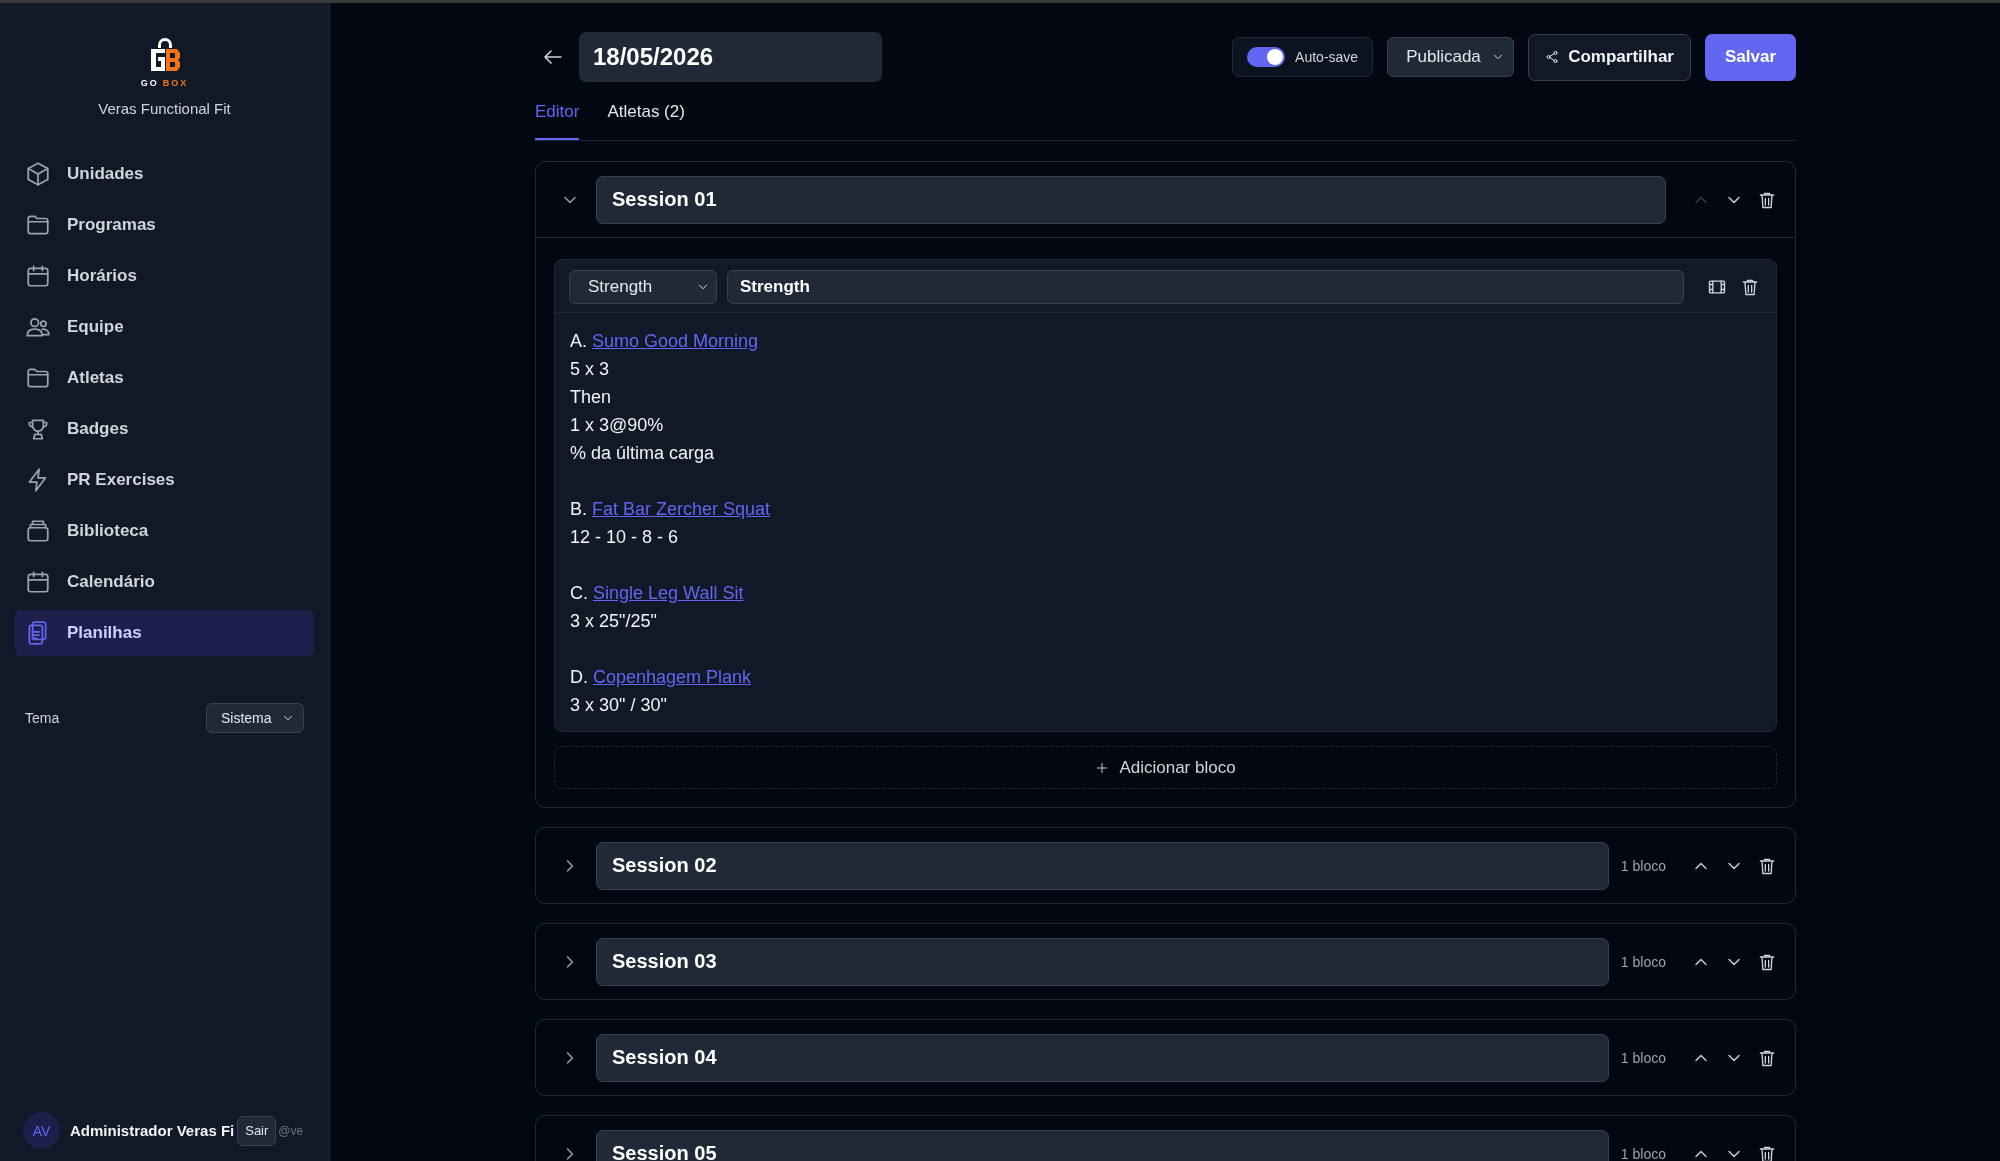 The height and width of the screenshot is (1161, 2000). I want to click on nav-item: Badges, so click(164, 429).